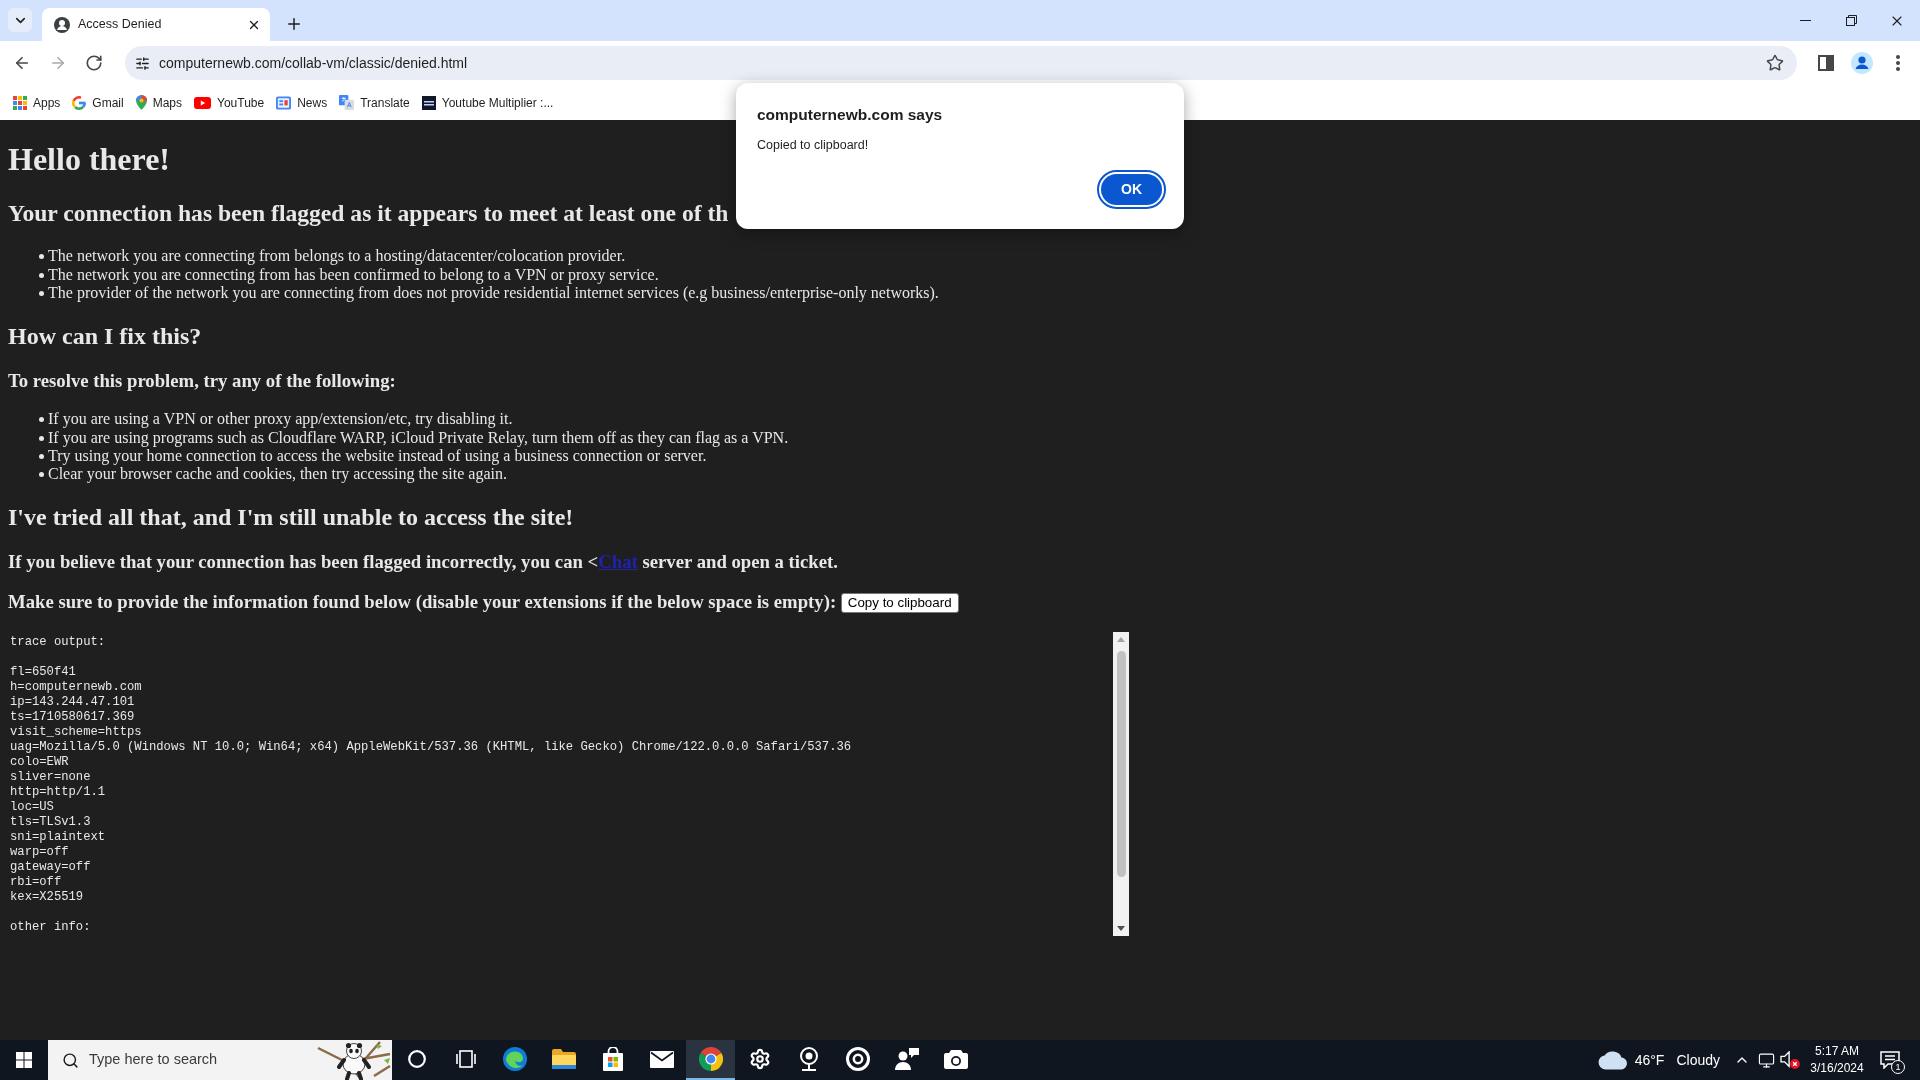 This screenshot has height=1080, width=1920. What do you see at coordinates (76, 733) in the screenshot?
I see `trace-line: visit_scheme=https` at bounding box center [76, 733].